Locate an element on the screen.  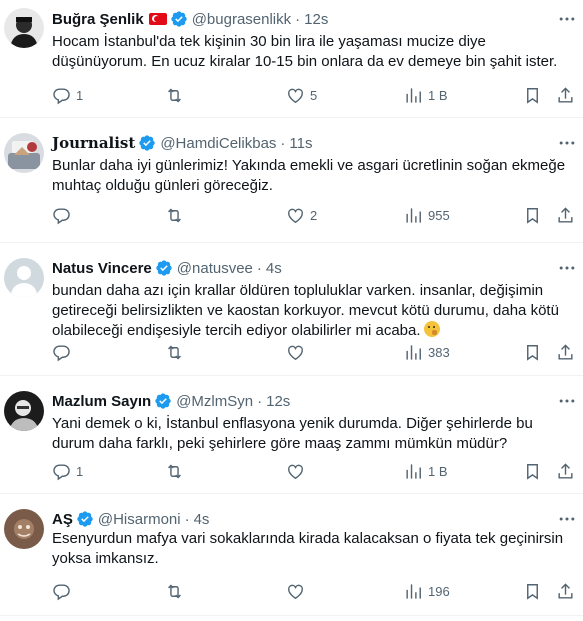
like-button: 5 is located at coordinates (301, 95).